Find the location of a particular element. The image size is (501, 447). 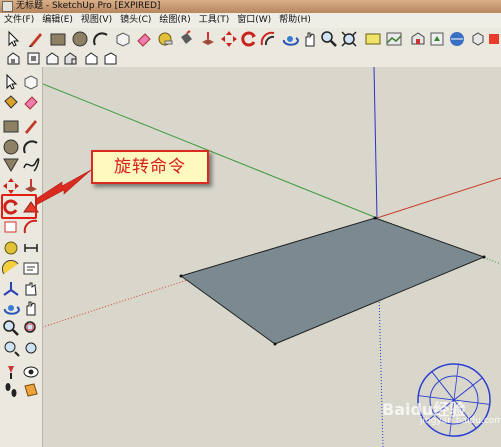

section-plane-icon is located at coordinates (31, 390).